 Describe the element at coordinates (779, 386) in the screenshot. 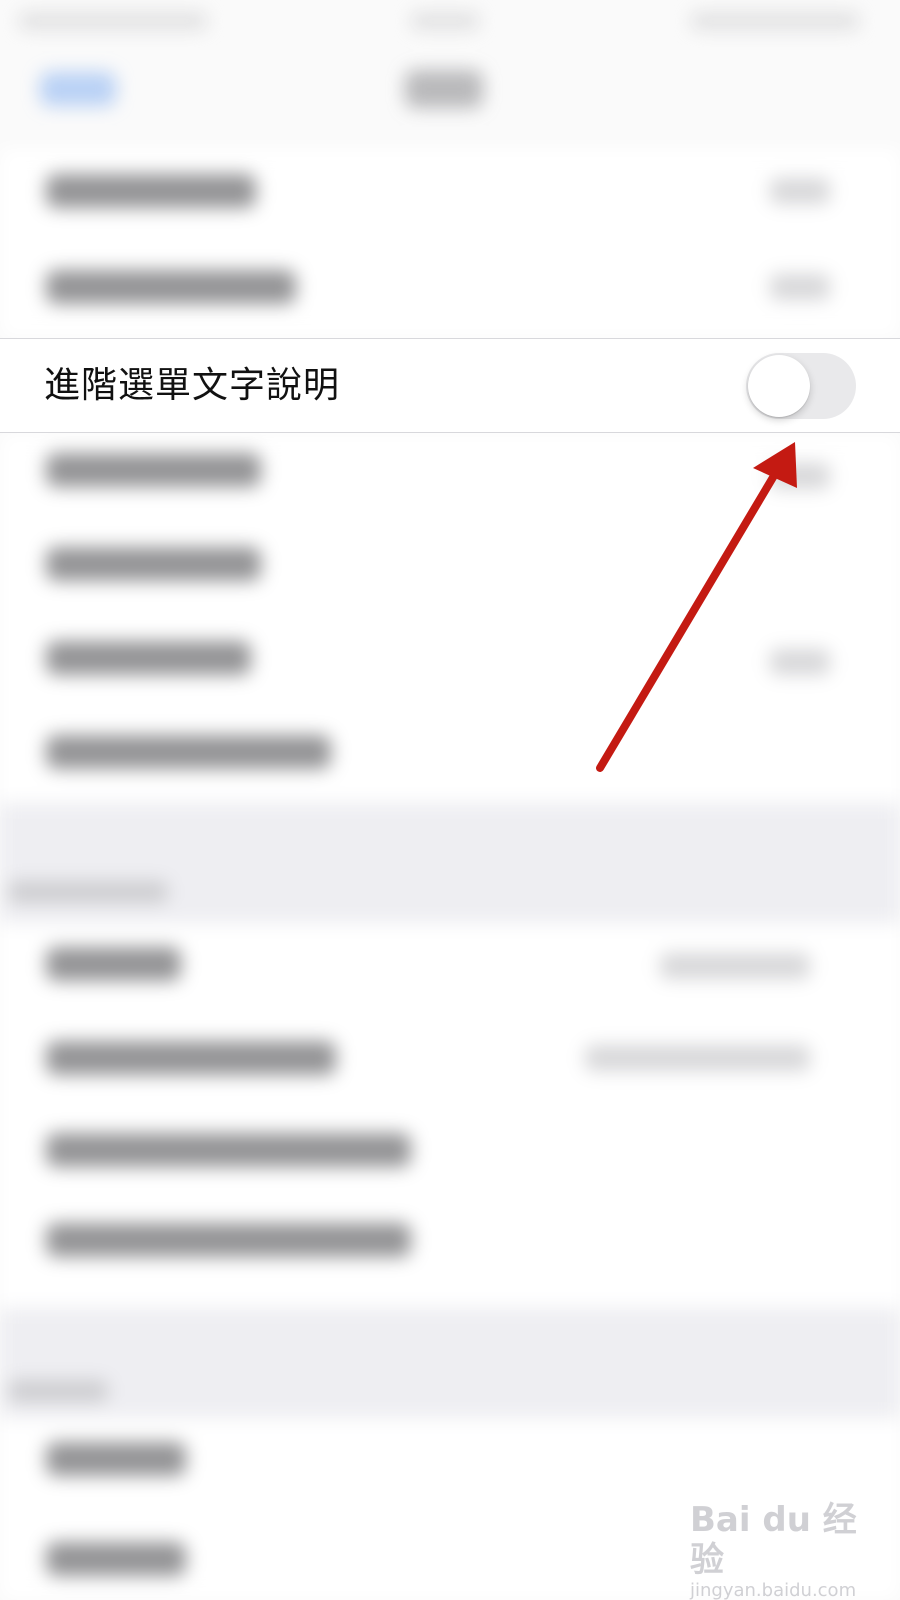

I see `toggle-knob` at that location.